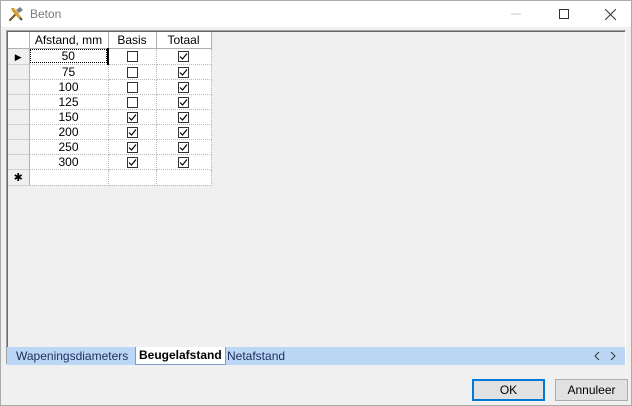  What do you see at coordinates (69, 40) in the screenshot?
I see `column-header-afstand: Afstand, mm` at bounding box center [69, 40].